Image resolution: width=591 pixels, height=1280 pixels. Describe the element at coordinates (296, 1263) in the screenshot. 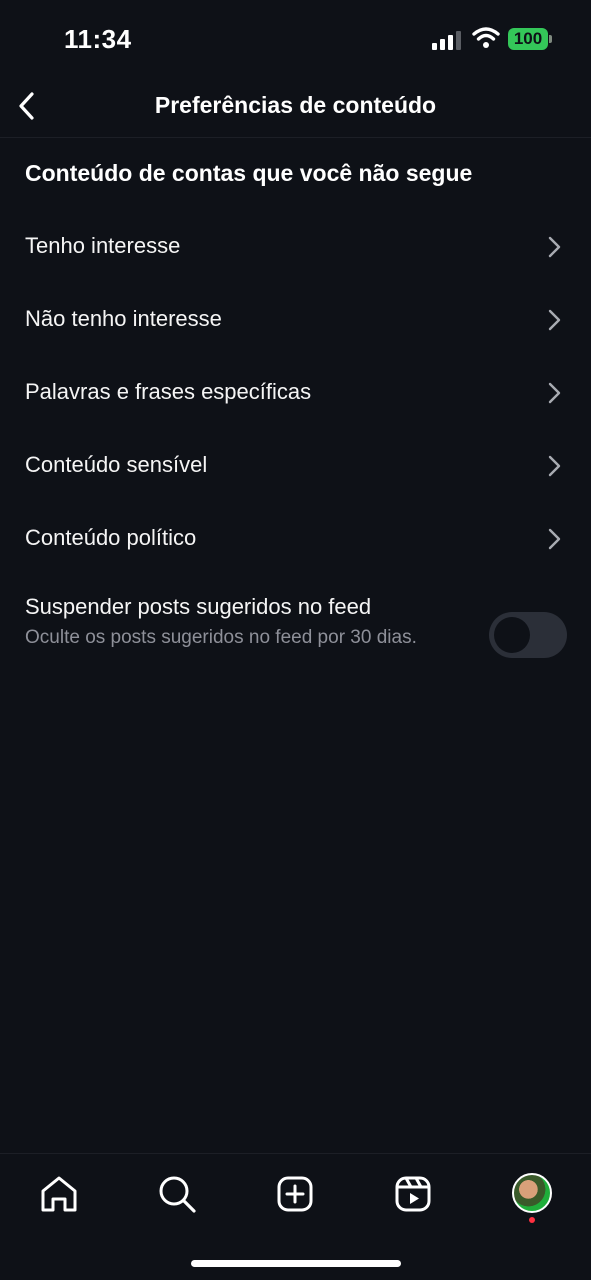

I see `home-indicator` at that location.